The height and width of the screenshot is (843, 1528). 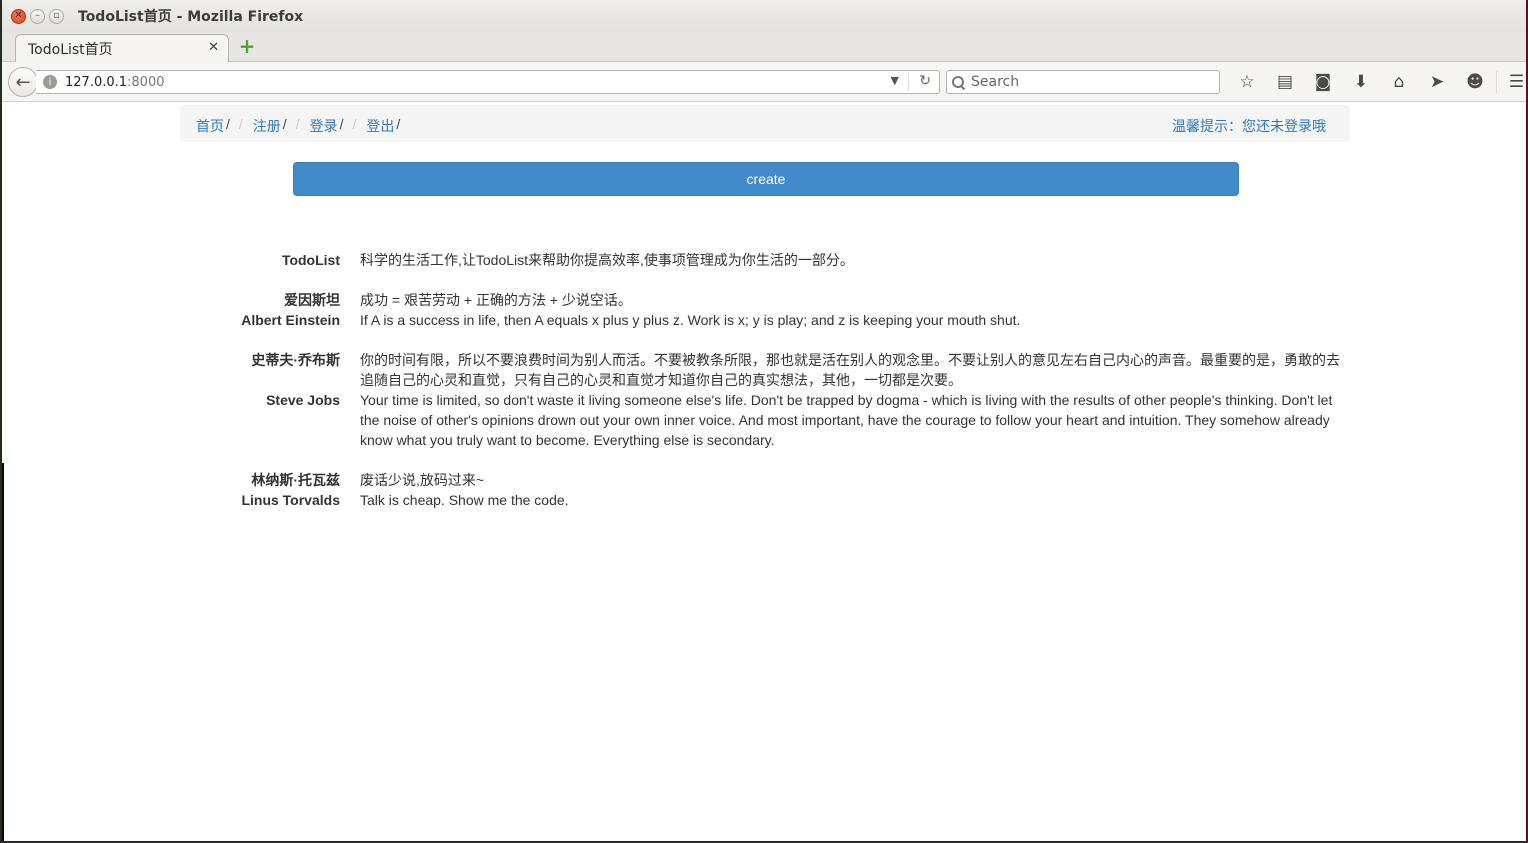 I want to click on search-icon, so click(x=958, y=82).